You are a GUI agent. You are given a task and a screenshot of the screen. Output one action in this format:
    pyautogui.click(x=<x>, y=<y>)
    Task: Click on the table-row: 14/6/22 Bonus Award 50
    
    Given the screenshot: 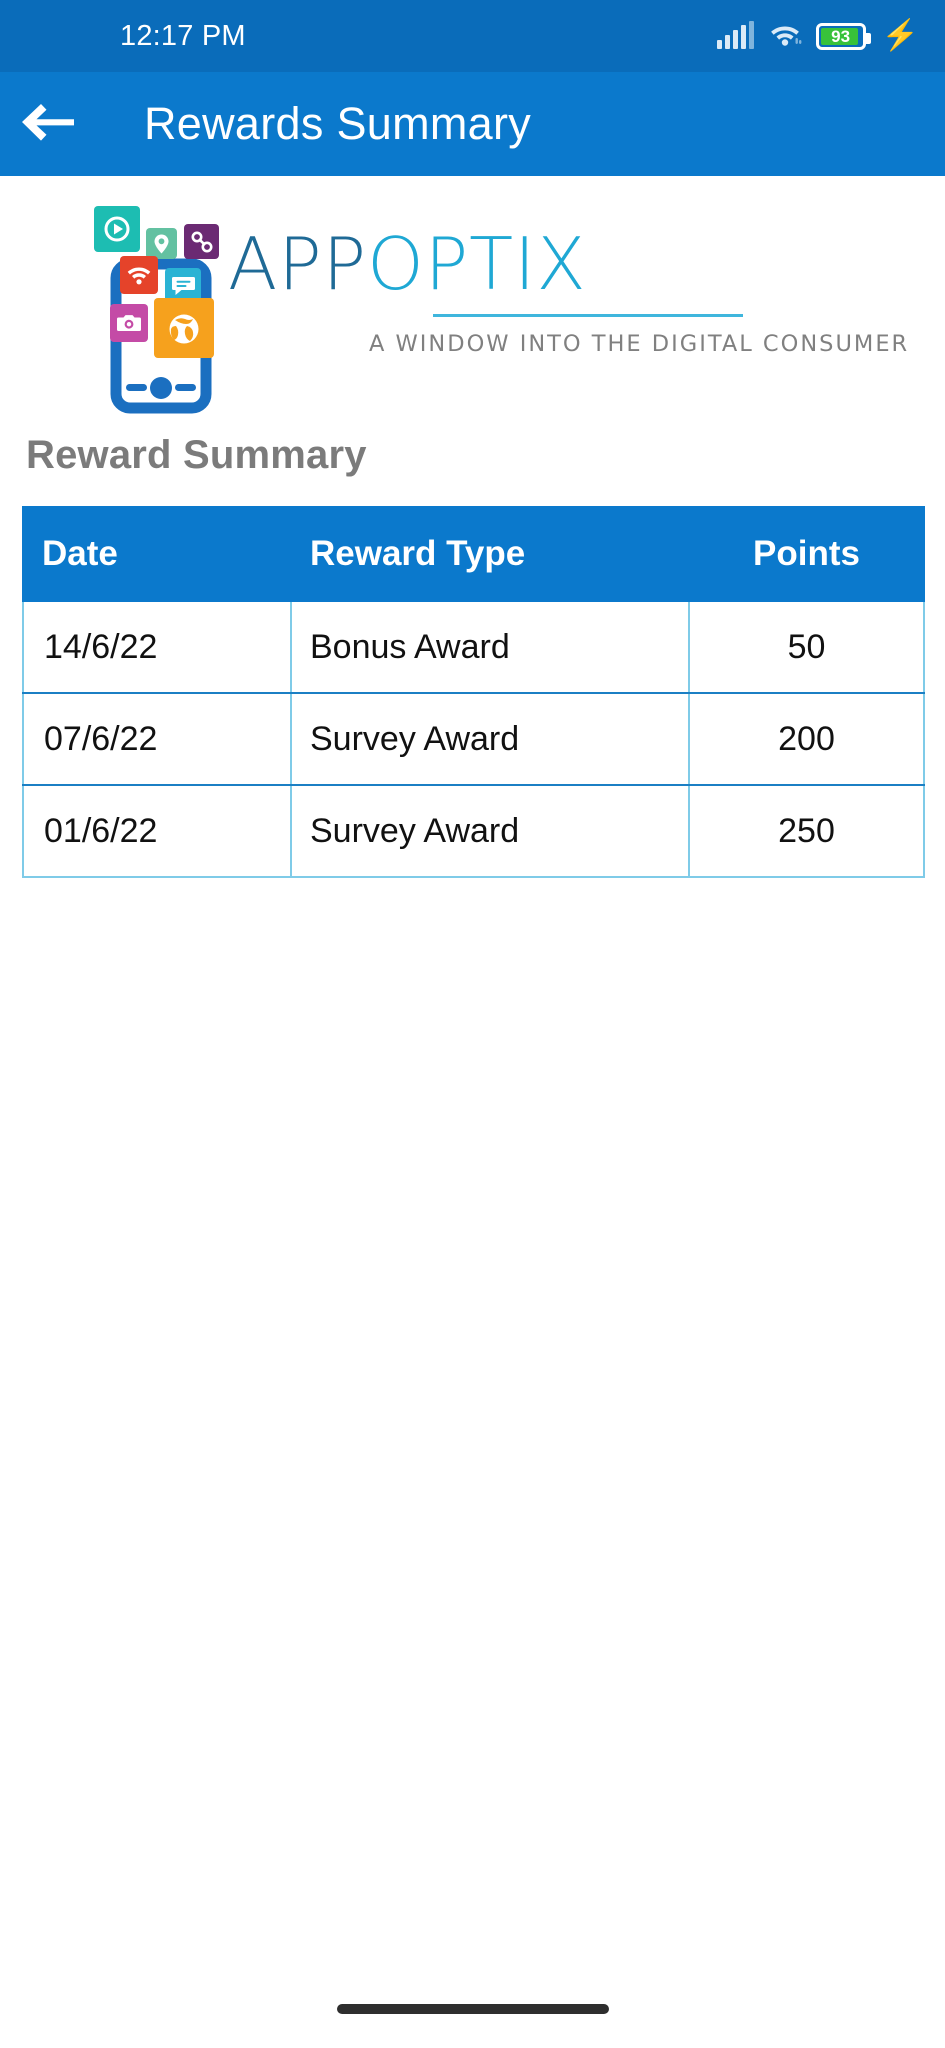 What is the action you would take?
    pyautogui.click(x=473, y=647)
    